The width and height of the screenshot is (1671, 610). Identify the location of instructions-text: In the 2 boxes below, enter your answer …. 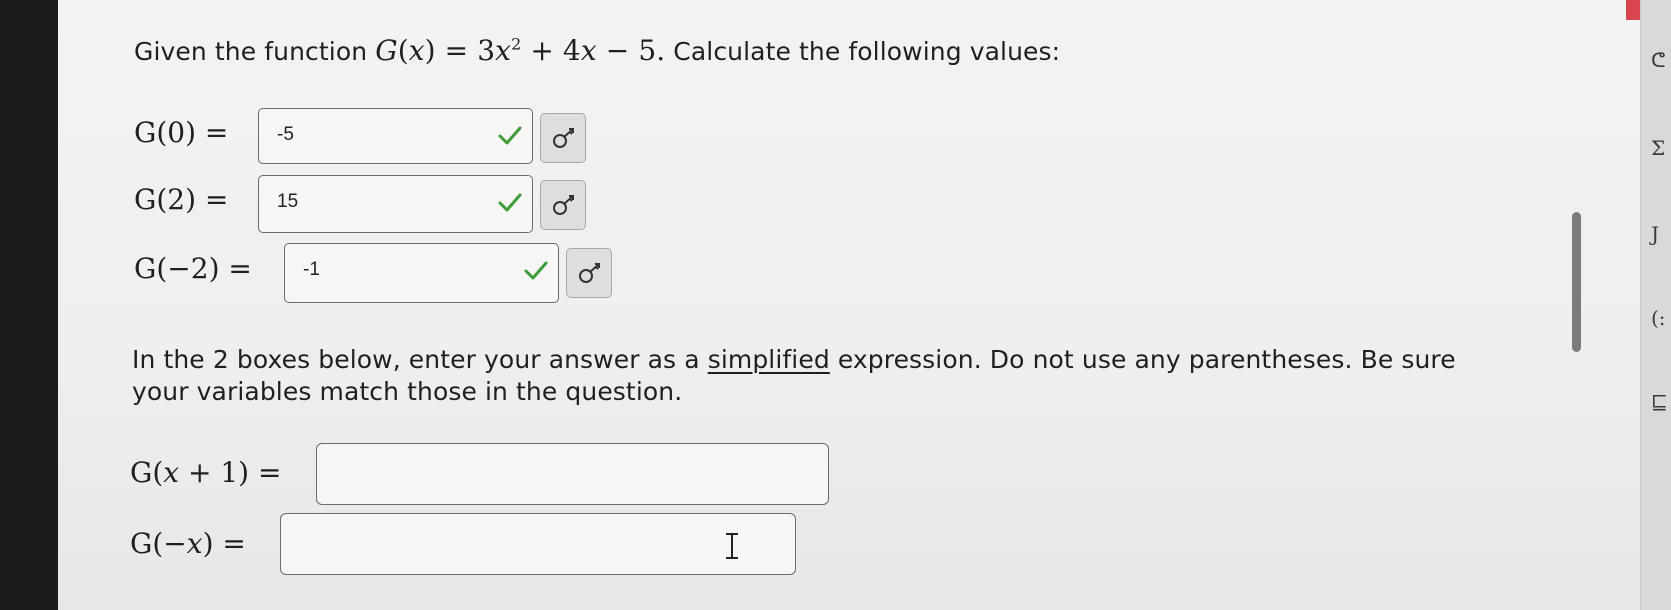
(794, 375).